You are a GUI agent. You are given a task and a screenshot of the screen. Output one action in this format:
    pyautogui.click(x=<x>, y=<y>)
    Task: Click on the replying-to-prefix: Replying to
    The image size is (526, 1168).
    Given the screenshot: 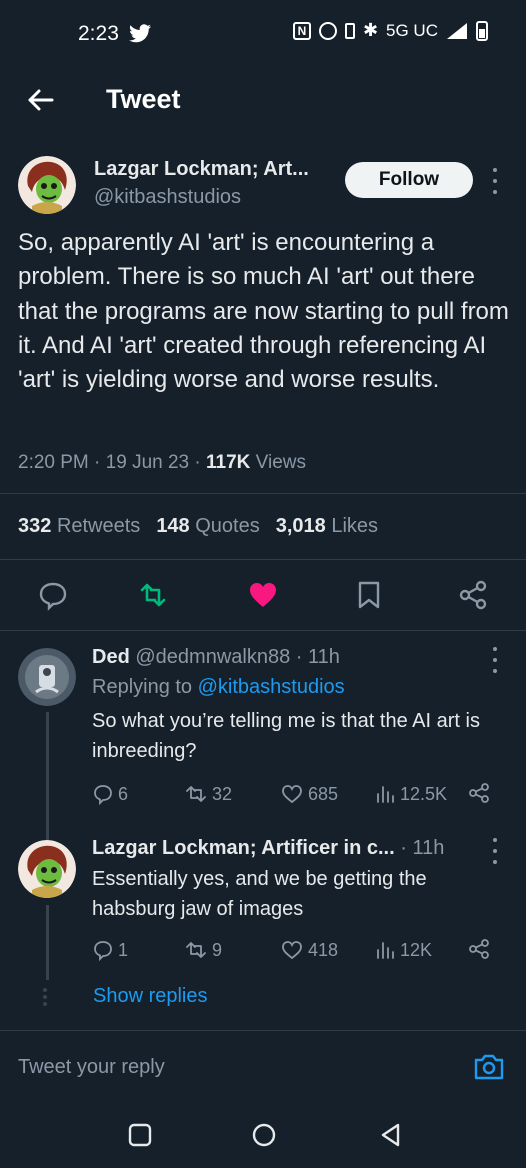 What is the action you would take?
    pyautogui.click(x=142, y=687)
    